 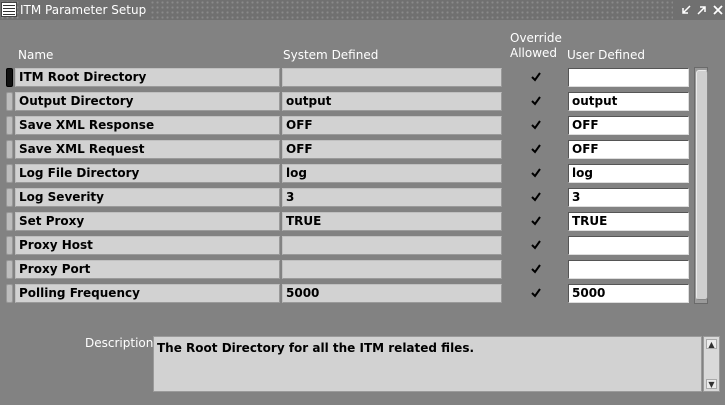 I want to click on table-row: Proxy Port, so click(x=362, y=269).